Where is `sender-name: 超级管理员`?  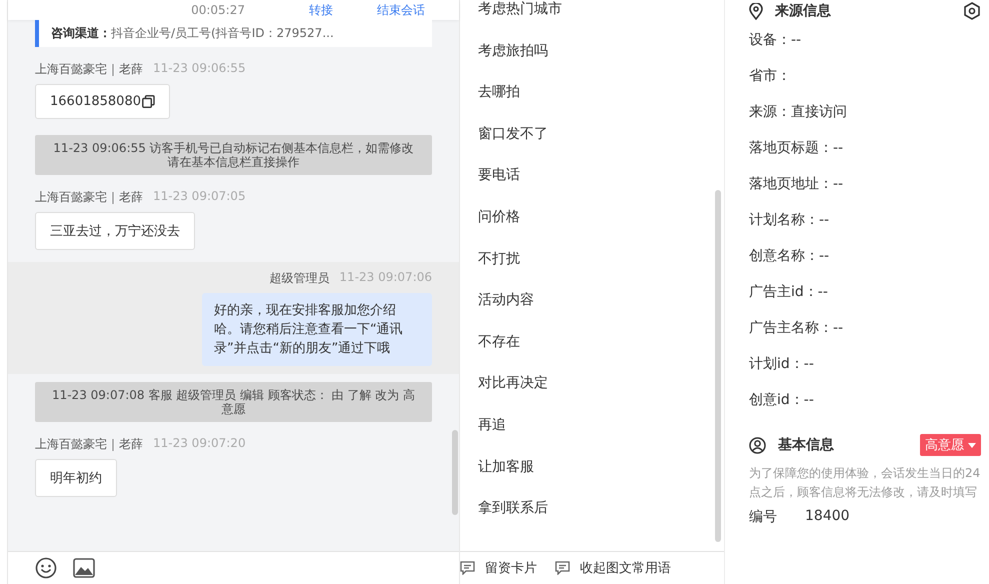 sender-name: 超级管理员 is located at coordinates (299, 278).